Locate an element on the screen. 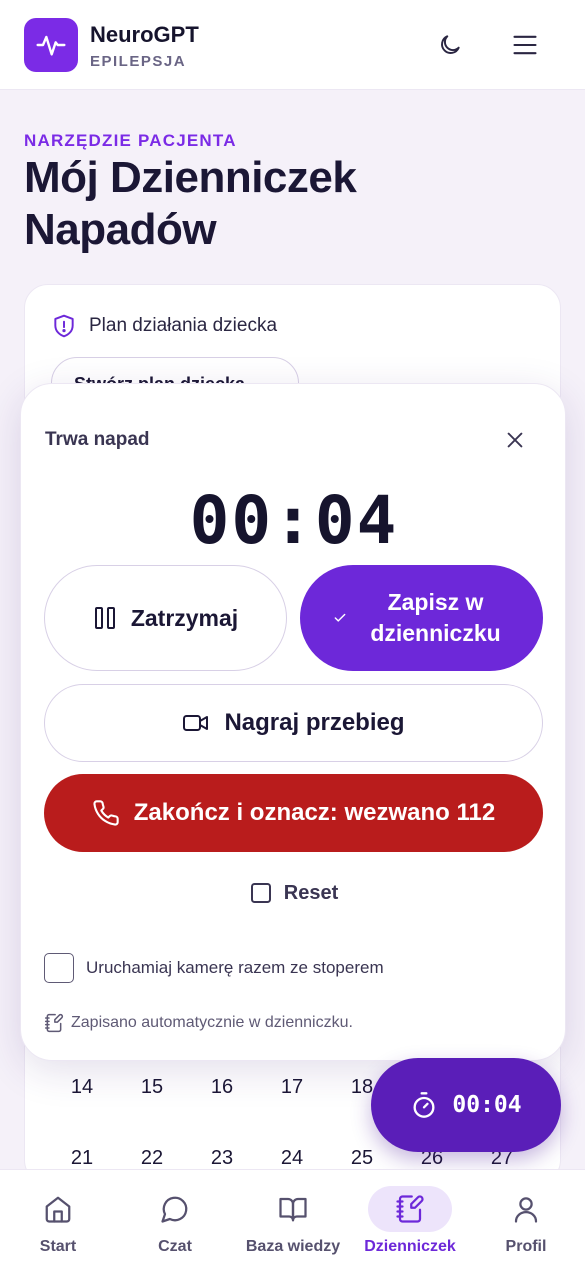 The width and height of the screenshot is (585, 1266). end-label: Zakończ i oznacz: wezwano 112 is located at coordinates (314, 812).